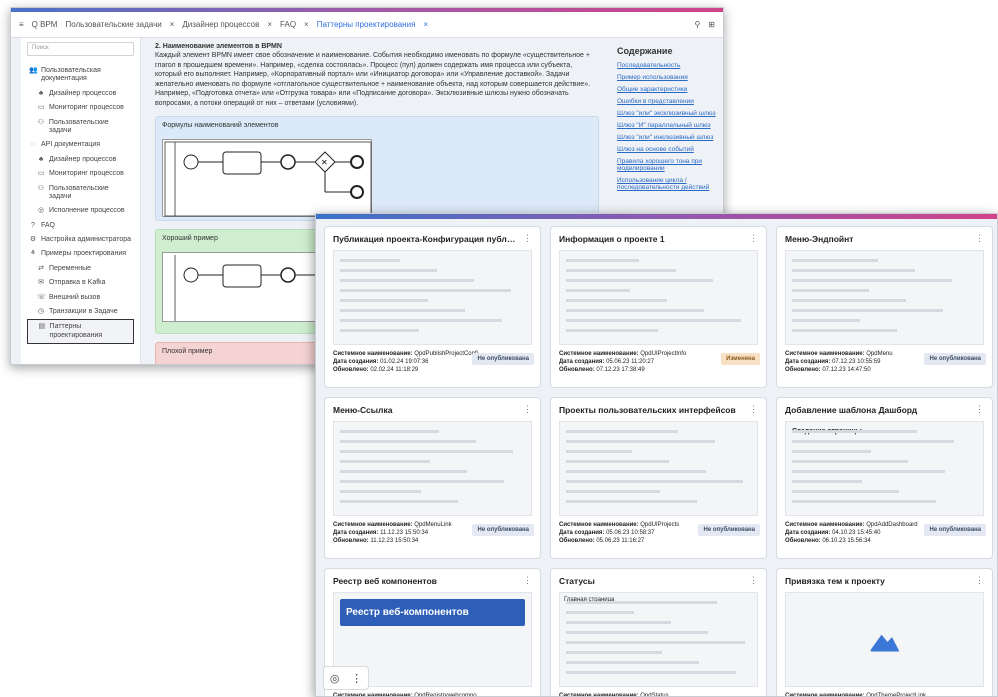  Describe the element at coordinates (668, 137) in the screenshot. I see `toc-link: Шлюз "или" инклюзивный шлюз` at that location.